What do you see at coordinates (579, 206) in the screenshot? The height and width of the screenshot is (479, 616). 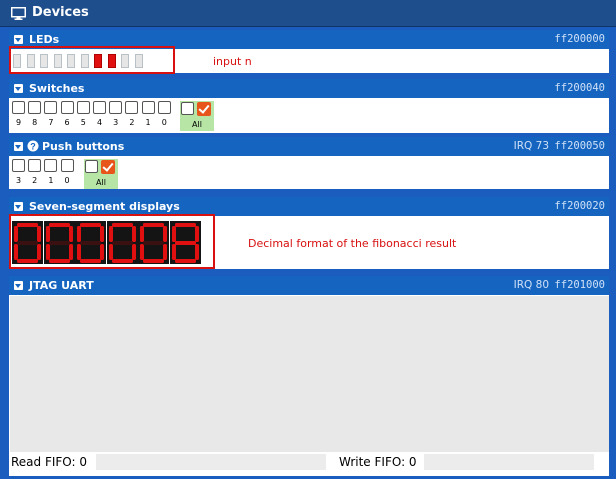 I see `seven-segment-address: ff200020` at bounding box center [579, 206].